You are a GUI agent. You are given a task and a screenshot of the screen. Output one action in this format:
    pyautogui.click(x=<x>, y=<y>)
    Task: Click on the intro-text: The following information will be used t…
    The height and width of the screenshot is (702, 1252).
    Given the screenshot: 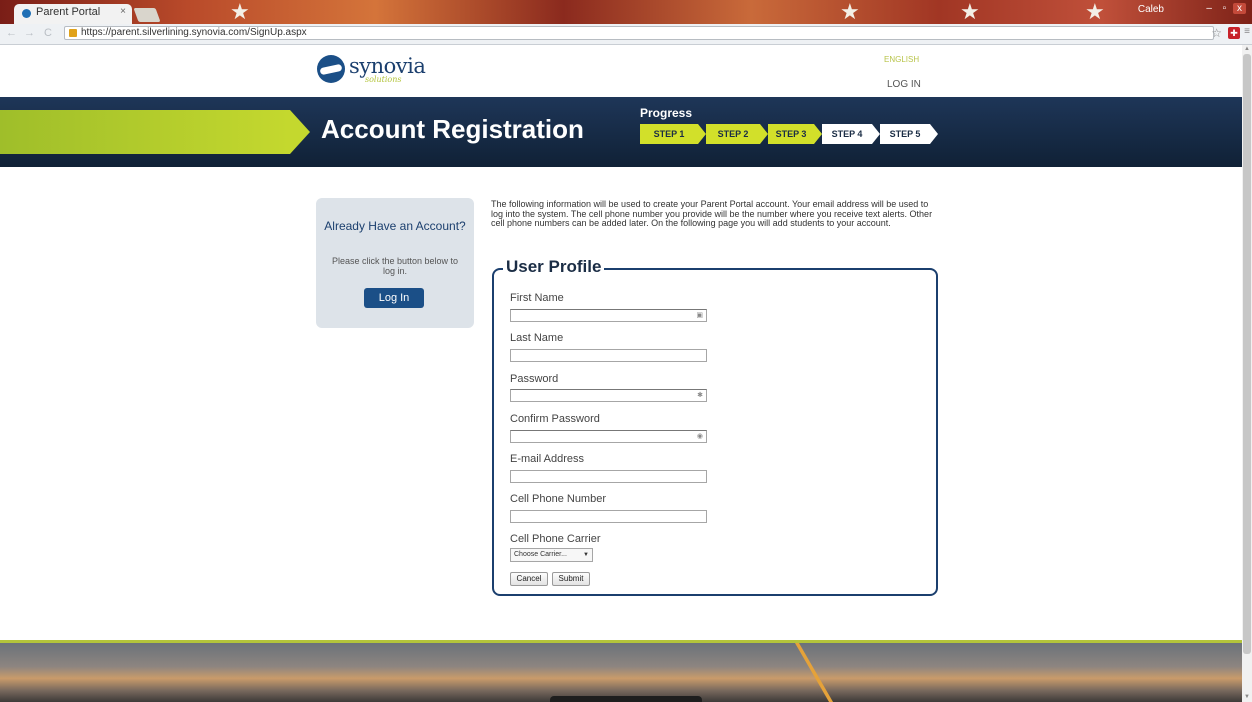 What is the action you would take?
    pyautogui.click(x=712, y=213)
    